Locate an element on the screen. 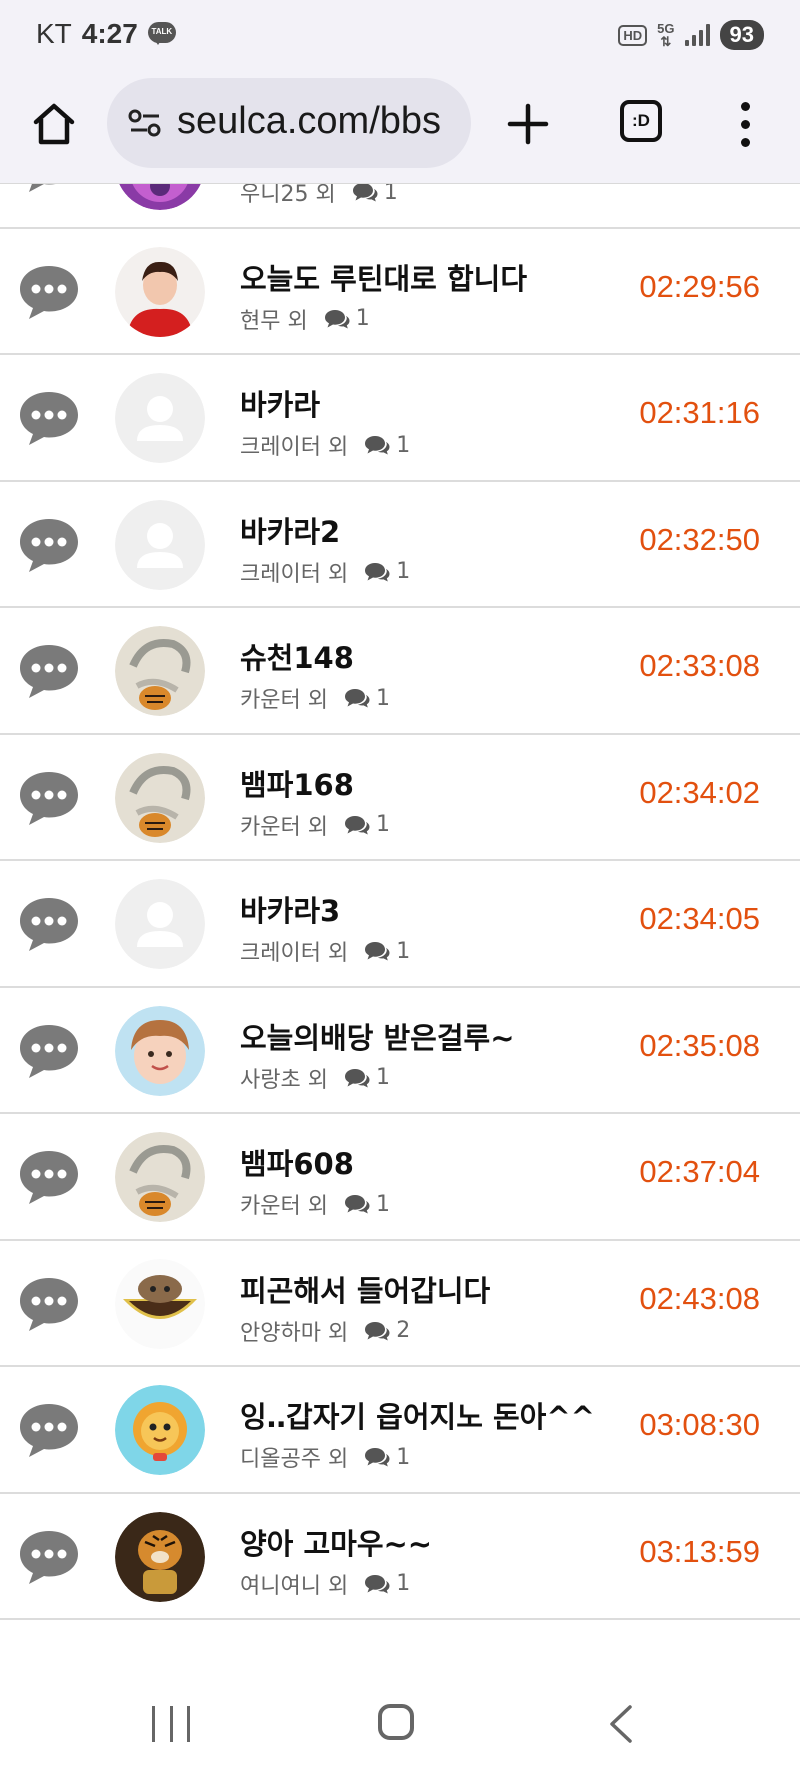 This screenshot has width=800, height=1778. list-item: 바카라2 크레이터 외 1 02:32:50 is located at coordinates (400, 545).